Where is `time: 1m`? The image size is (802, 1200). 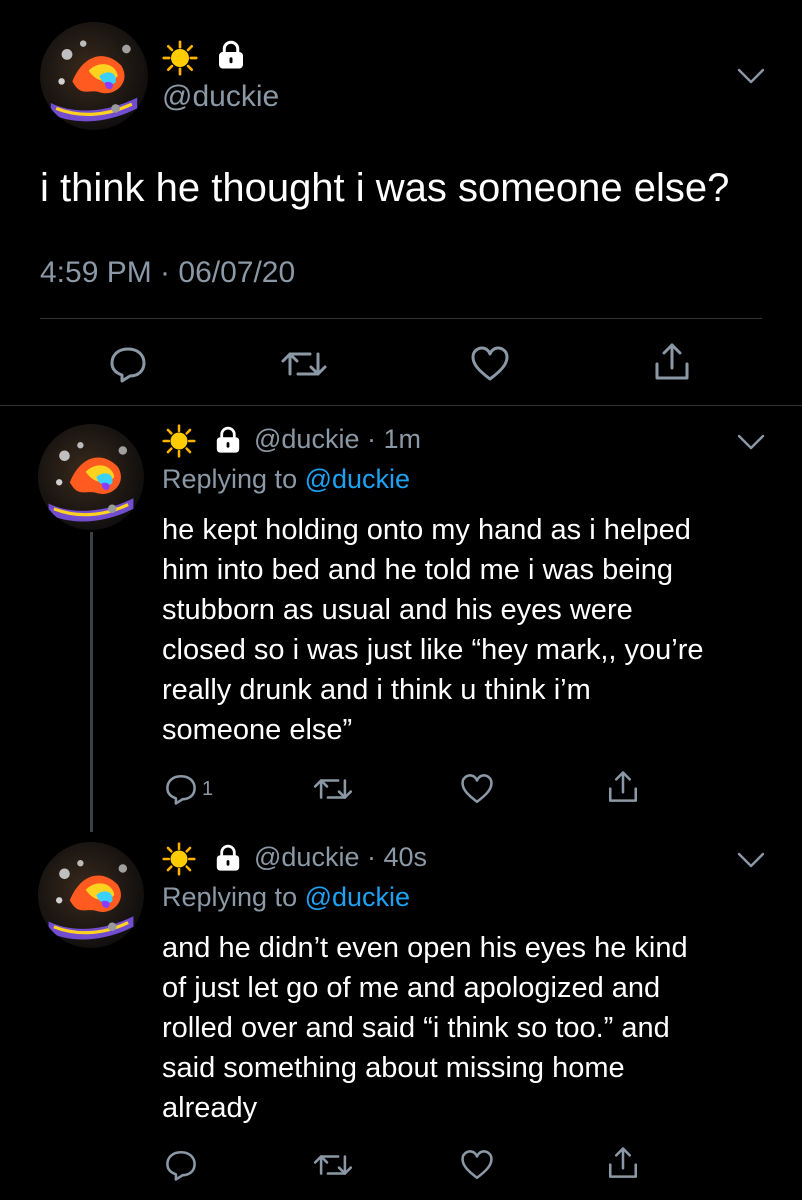 time: 1m is located at coordinates (402, 439).